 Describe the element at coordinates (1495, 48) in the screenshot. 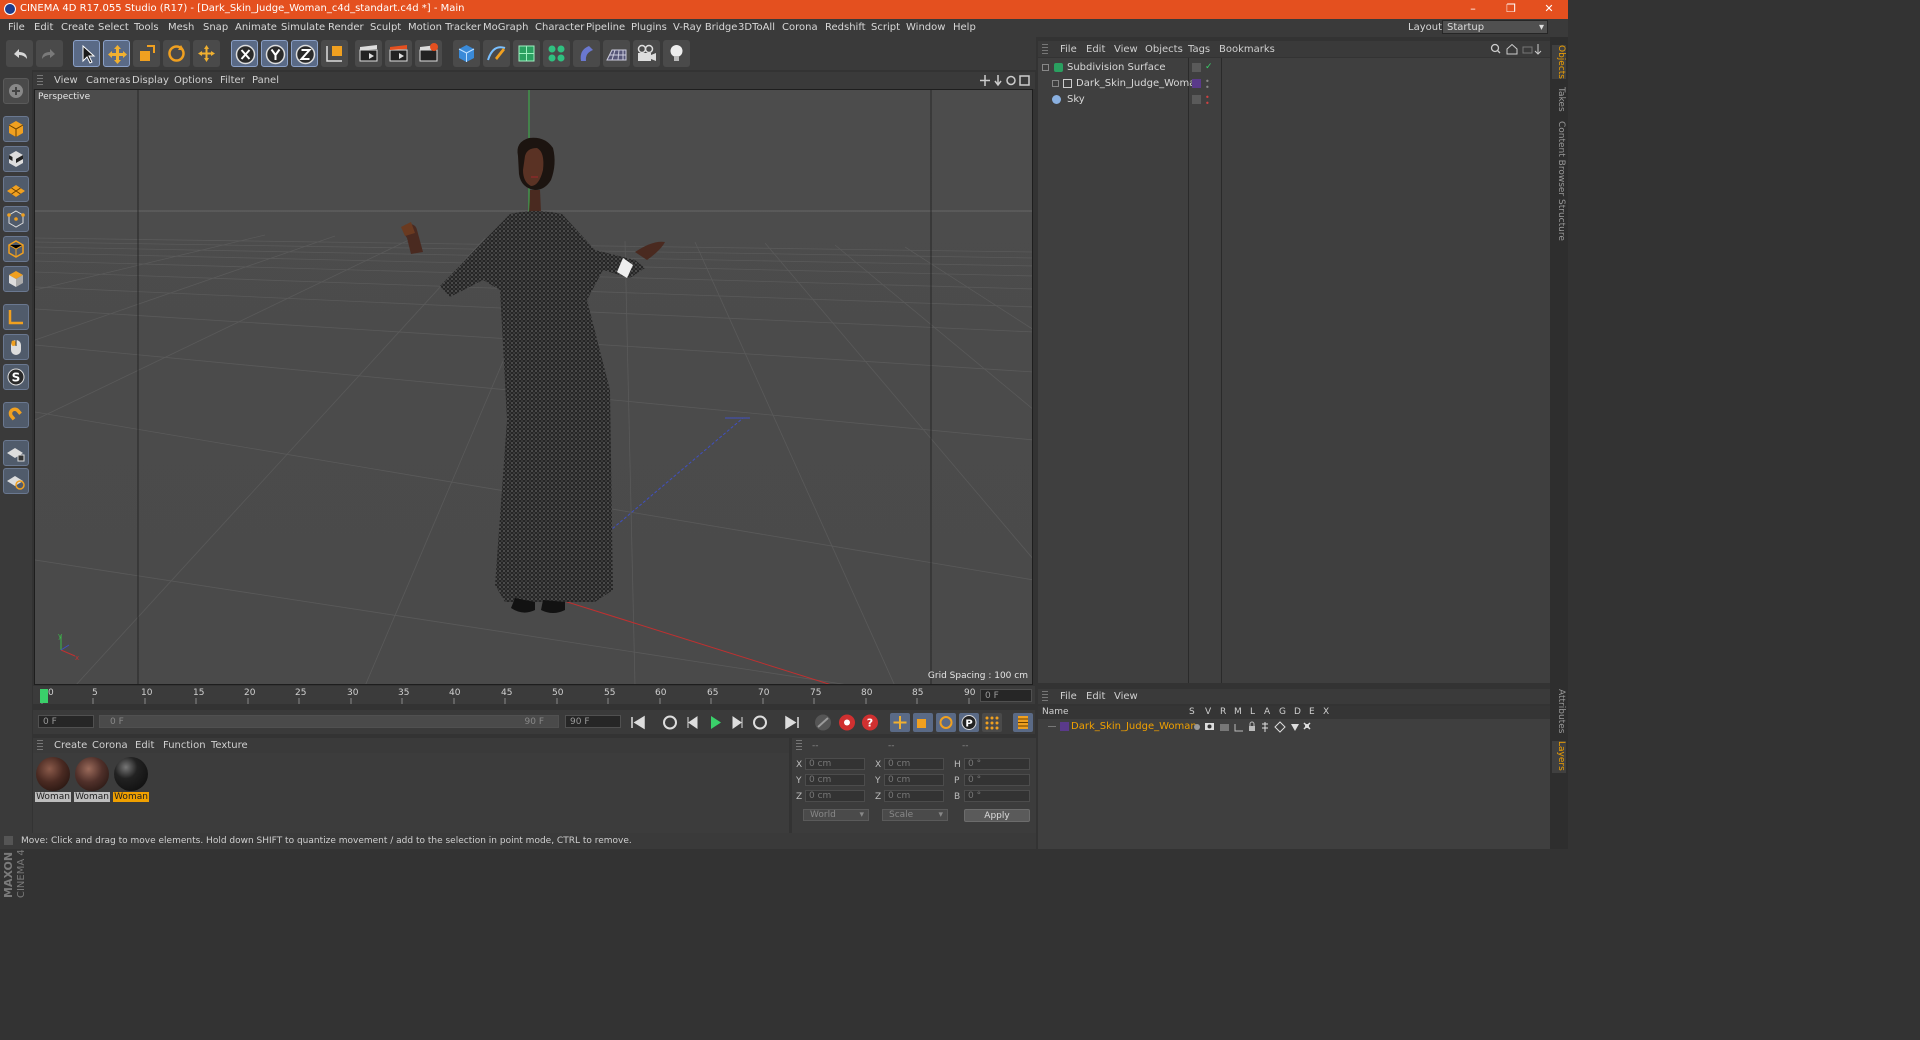

I see `search-icon` at that location.